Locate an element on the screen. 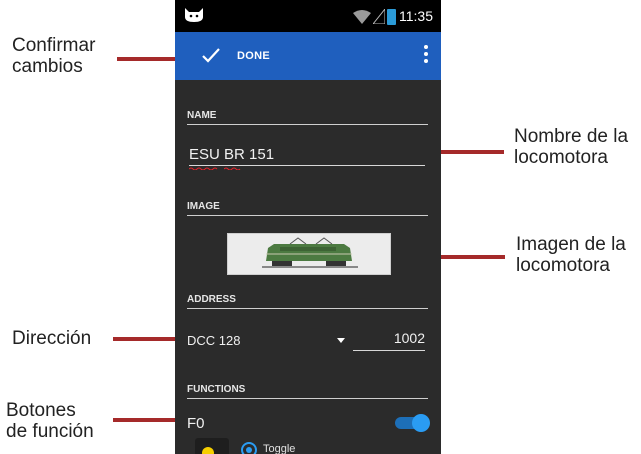  annotation-confirm-line2: cambios is located at coordinates (47, 66).